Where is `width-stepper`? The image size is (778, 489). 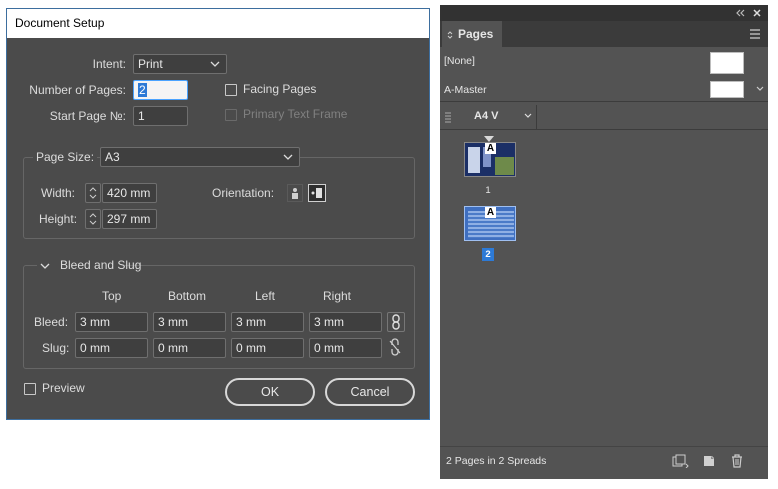
width-stepper is located at coordinates (93, 193).